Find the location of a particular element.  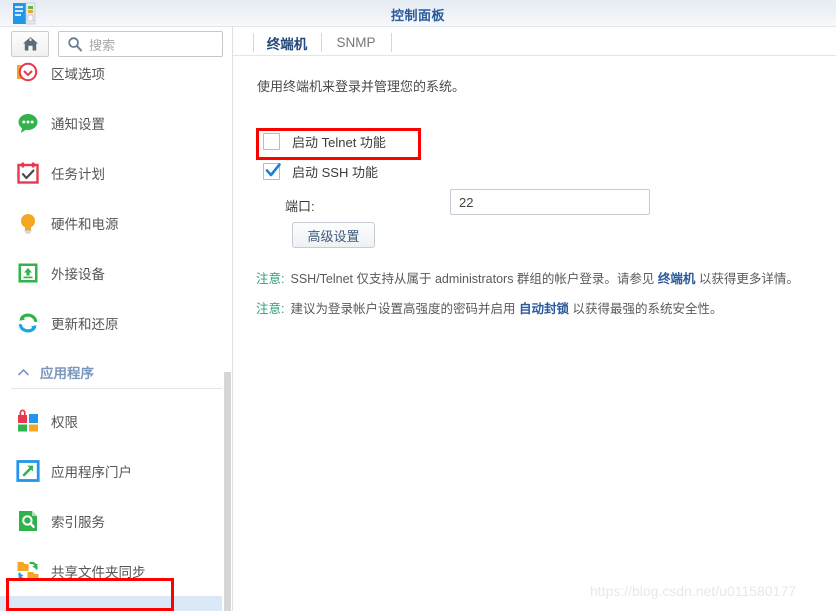

app-portal-icon is located at coordinates (28, 471).